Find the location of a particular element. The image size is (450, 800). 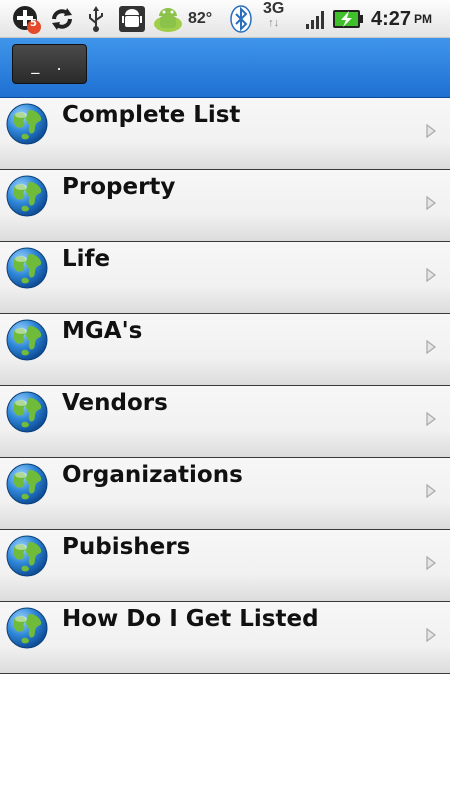

menu-item-vendors: Vendors is located at coordinates (225, 422).